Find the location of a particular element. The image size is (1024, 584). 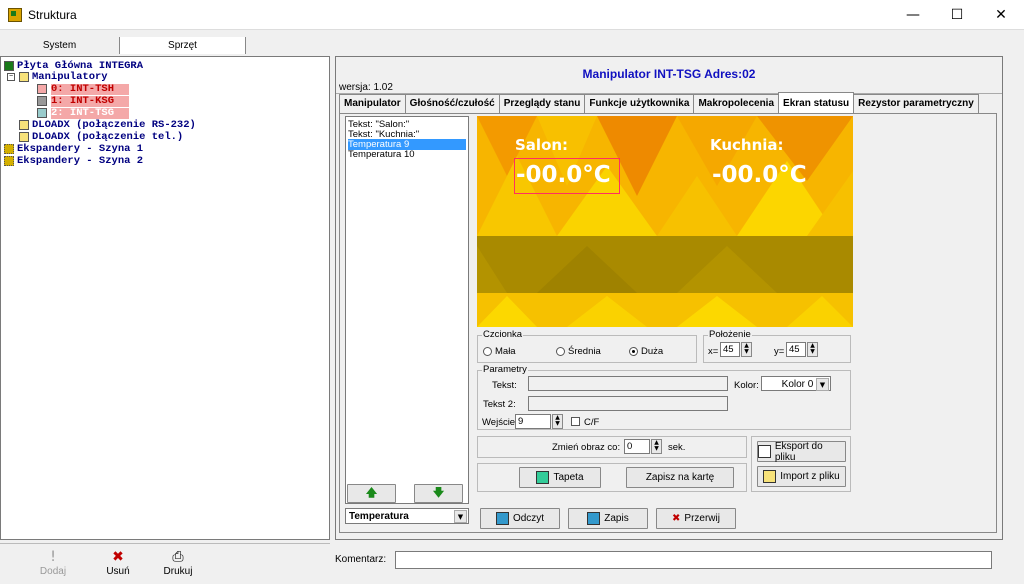

tab-glosnosc: Głośność/czułość is located at coordinates (452, 103).